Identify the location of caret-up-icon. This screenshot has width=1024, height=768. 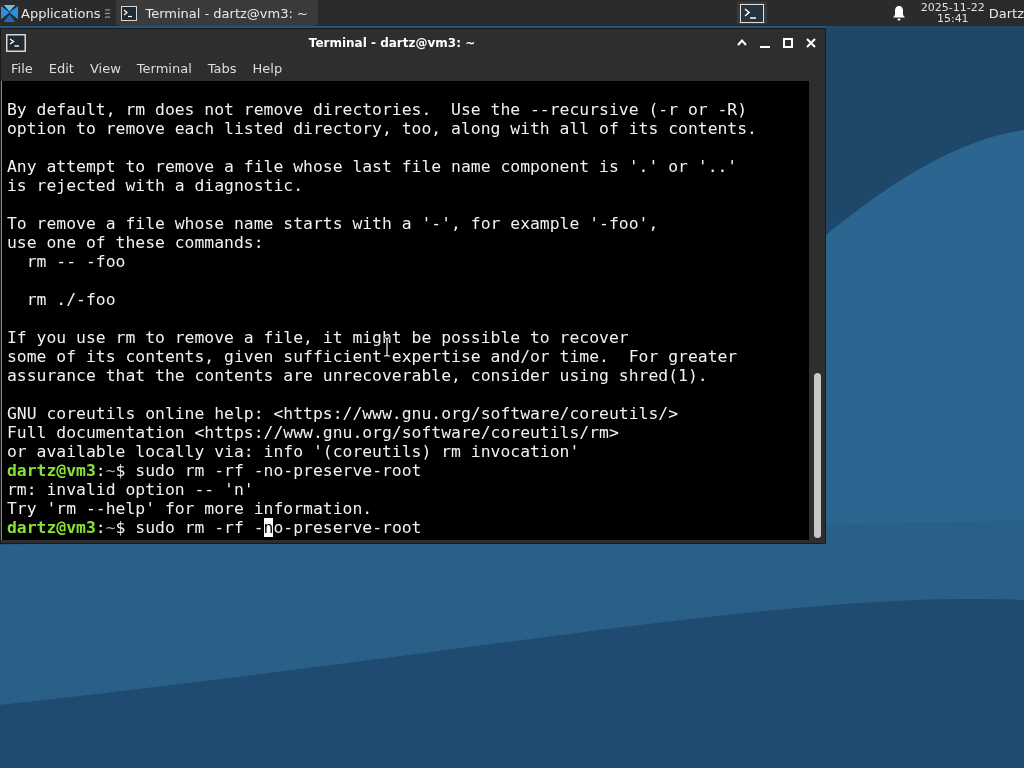
(741, 42).